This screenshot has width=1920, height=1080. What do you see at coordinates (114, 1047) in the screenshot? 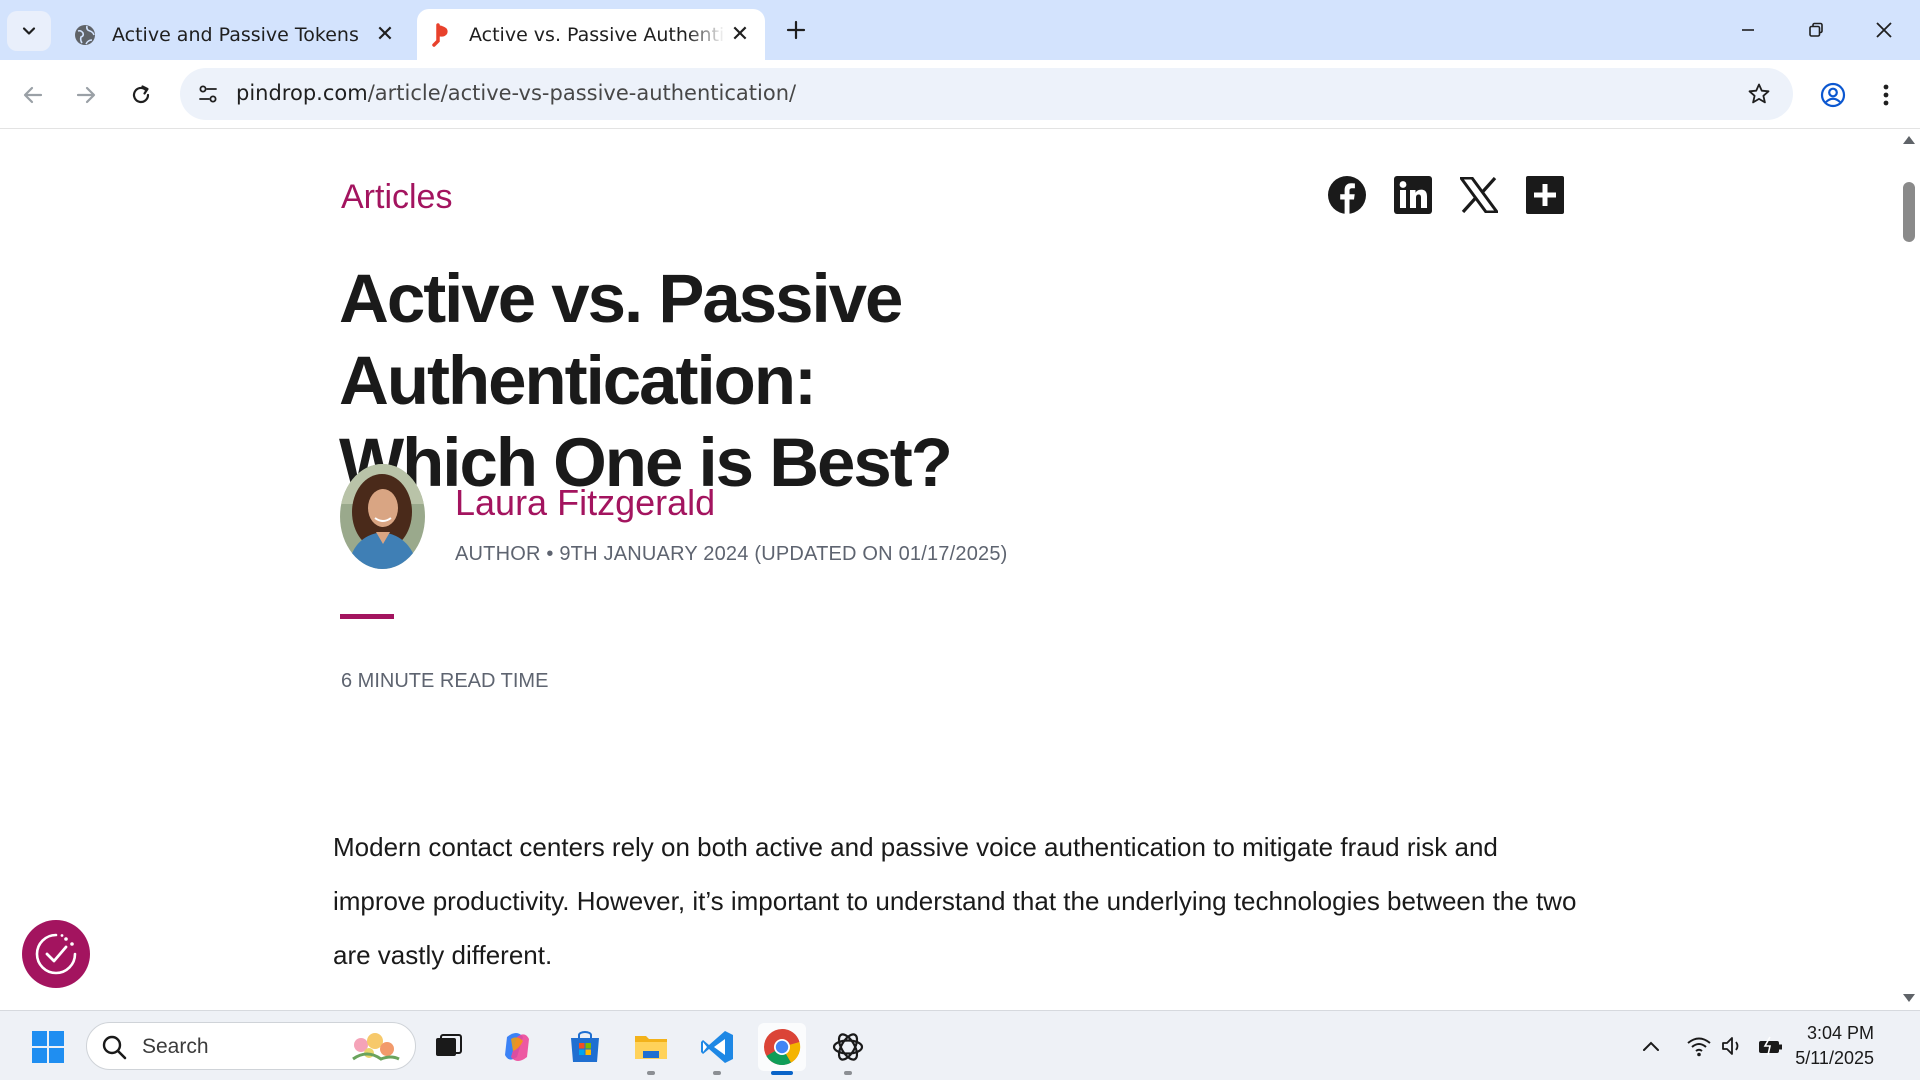
I see `search-icon` at bounding box center [114, 1047].